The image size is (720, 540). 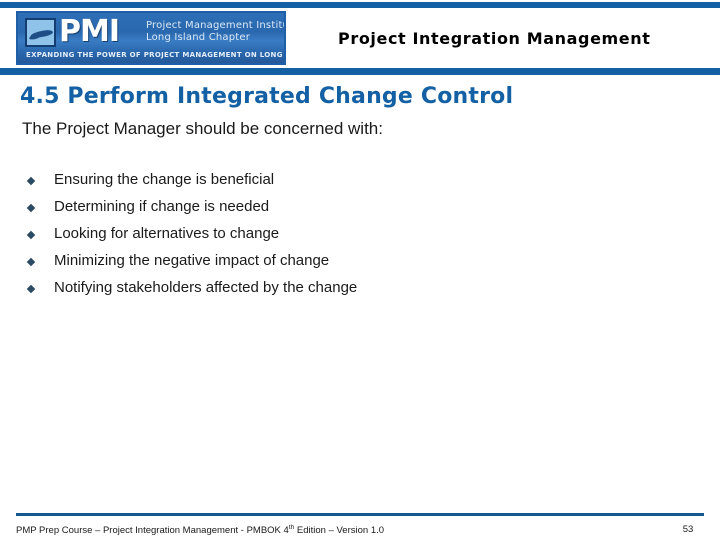 What do you see at coordinates (352, 264) in the screenshot?
I see `list-item: Minimizing the negative impact of change` at bounding box center [352, 264].